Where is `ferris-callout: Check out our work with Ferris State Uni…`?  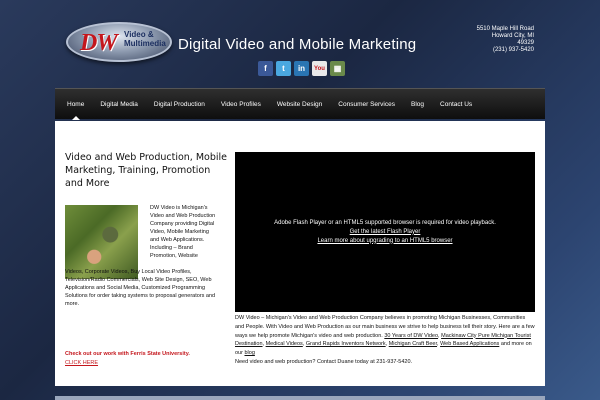
ferris-callout: Check out our work with Ferris State Uni… is located at coordinates (127, 354).